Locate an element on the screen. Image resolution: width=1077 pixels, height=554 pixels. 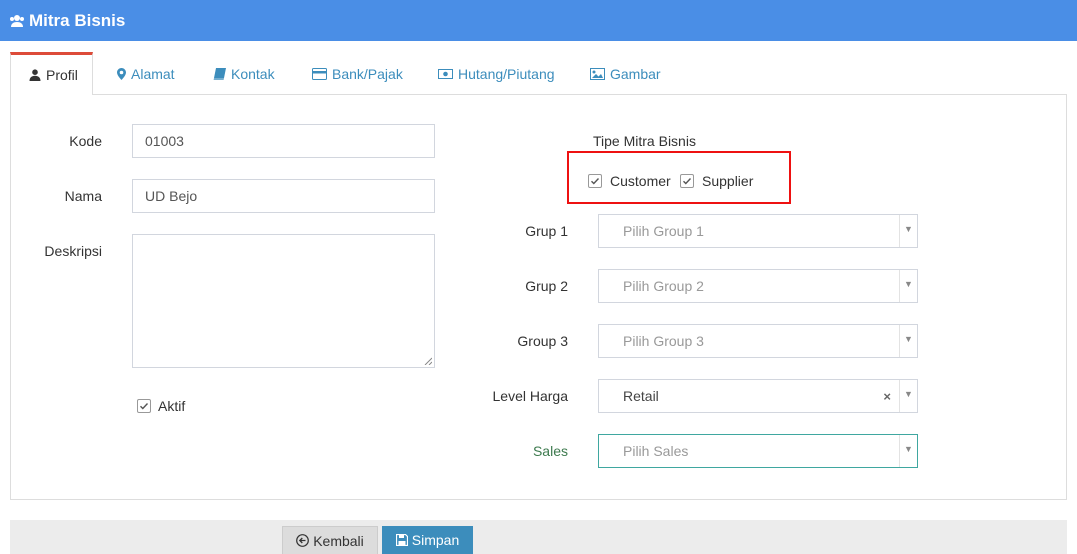
tab-label: Gambar is located at coordinates (635, 73).